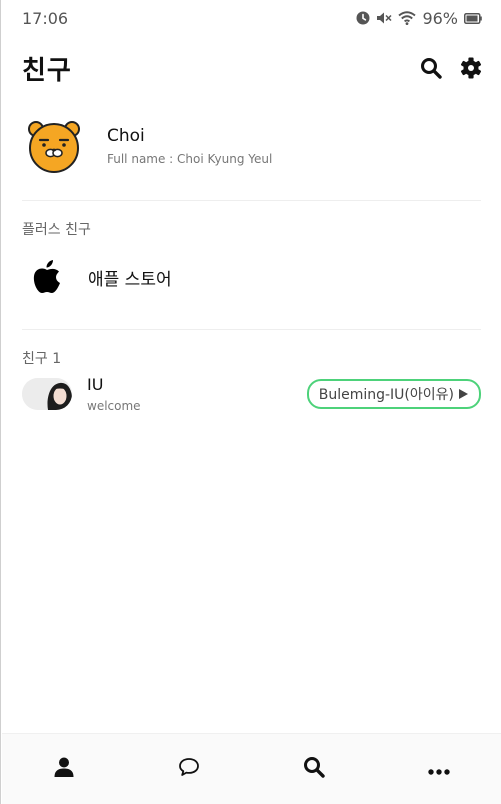 This screenshot has height=804, width=501. I want to click on avatar, so click(54, 146).